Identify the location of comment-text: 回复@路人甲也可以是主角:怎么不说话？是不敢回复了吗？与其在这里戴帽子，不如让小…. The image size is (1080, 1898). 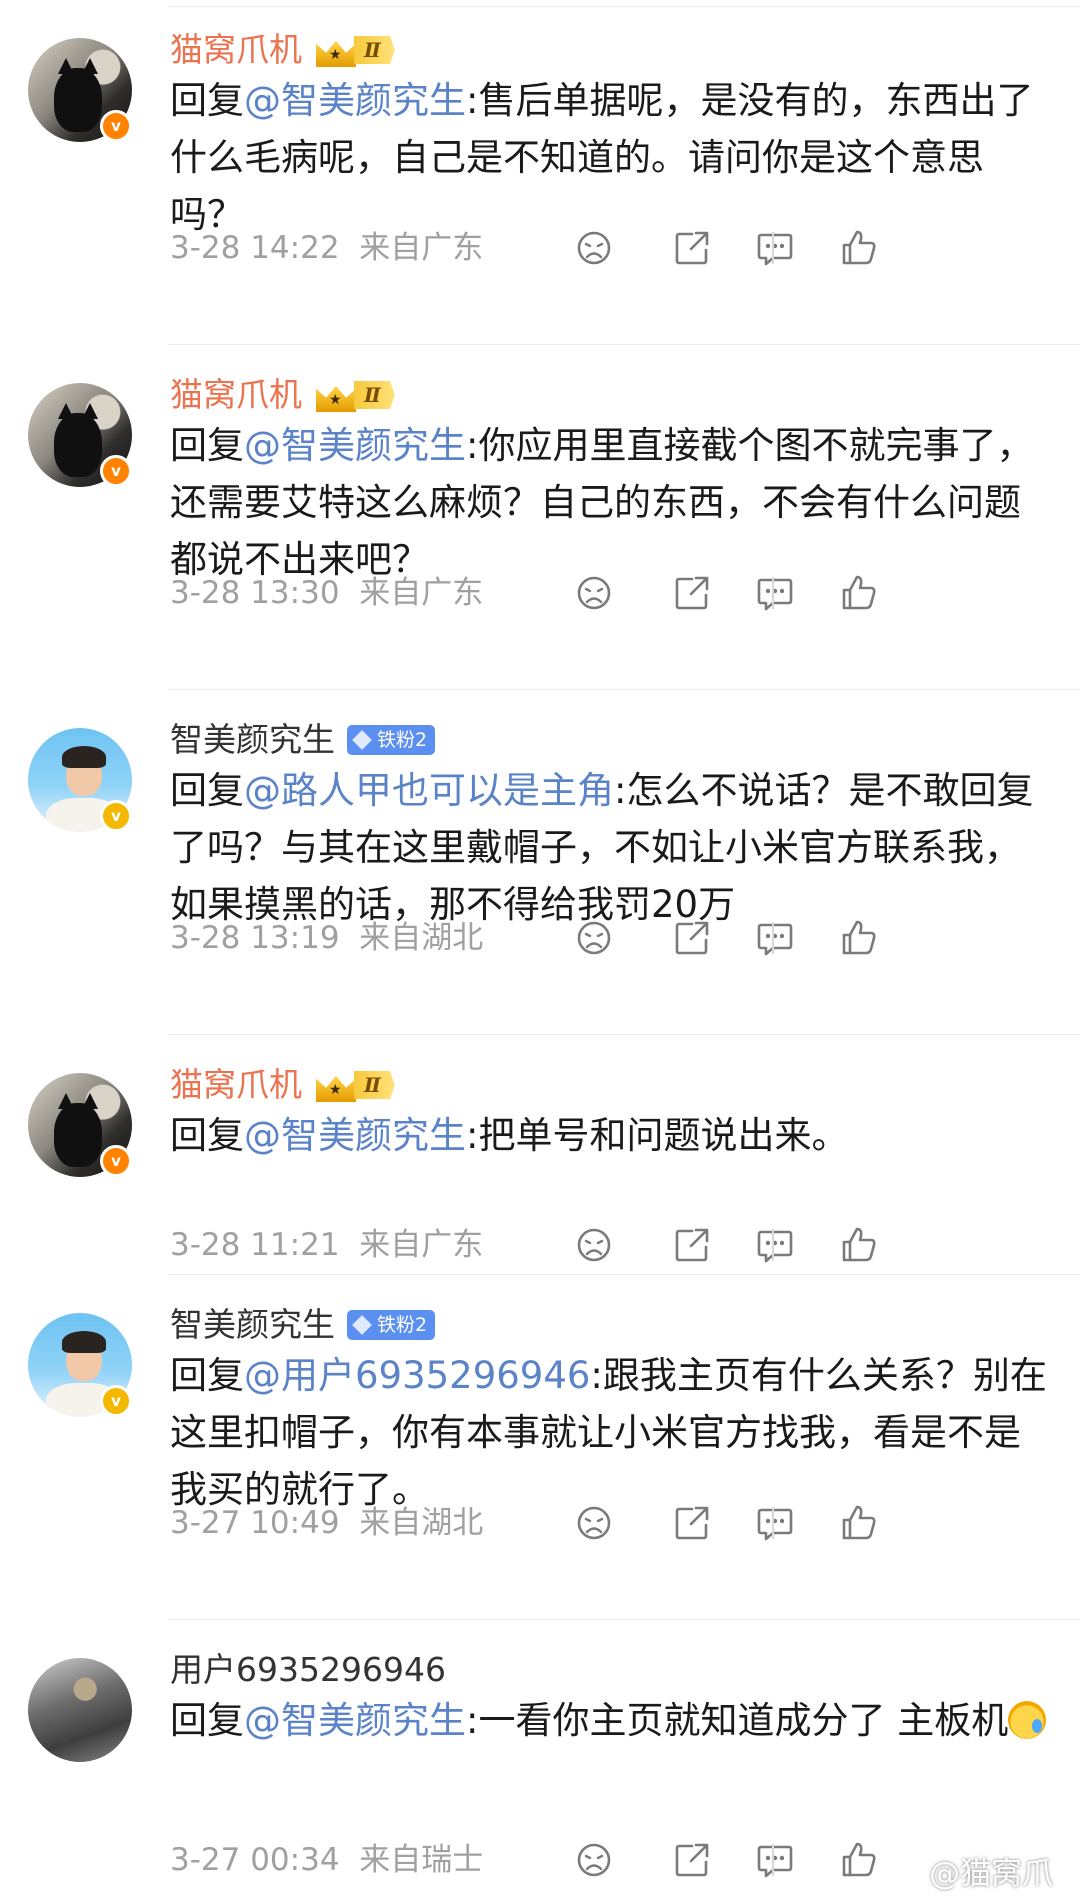
(602, 847).